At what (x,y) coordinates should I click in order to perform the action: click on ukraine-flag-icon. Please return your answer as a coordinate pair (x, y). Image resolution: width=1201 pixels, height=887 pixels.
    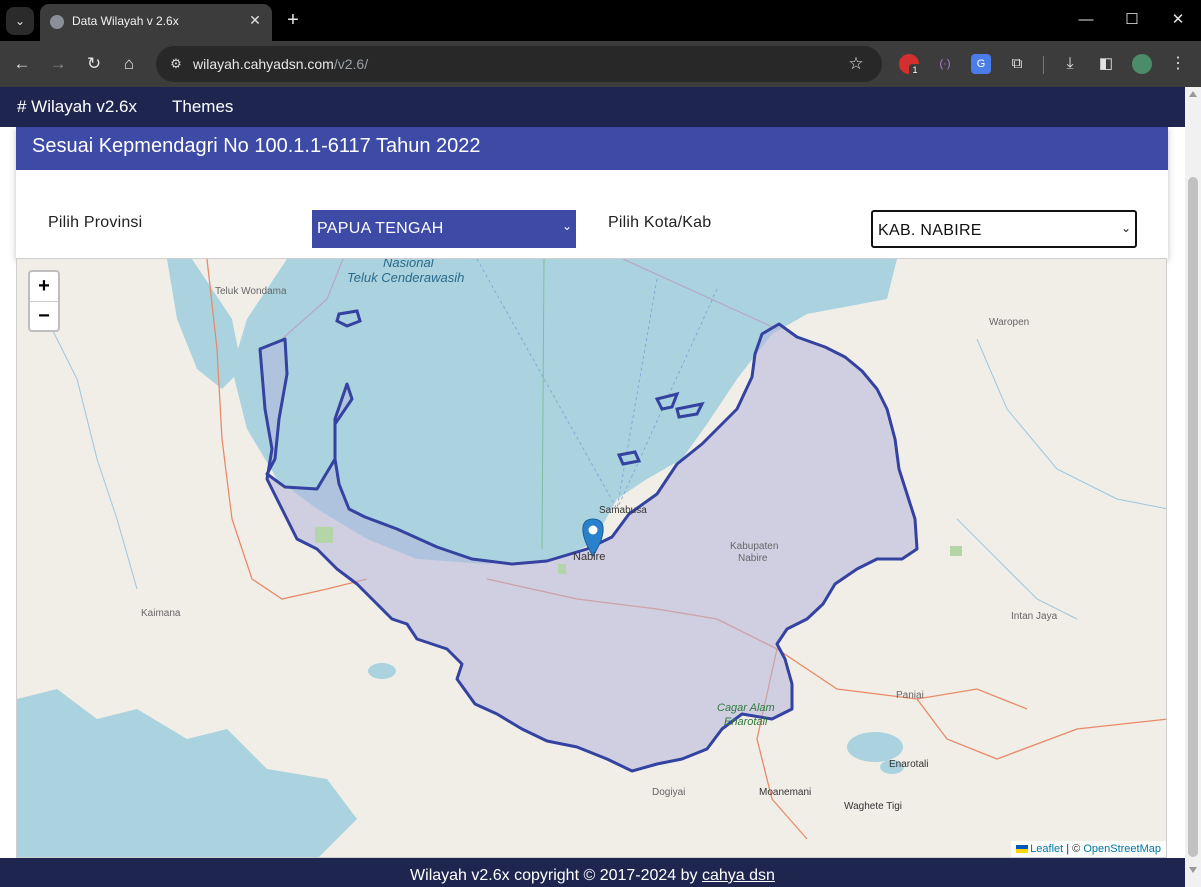
    Looking at the image, I should click on (1022, 849).